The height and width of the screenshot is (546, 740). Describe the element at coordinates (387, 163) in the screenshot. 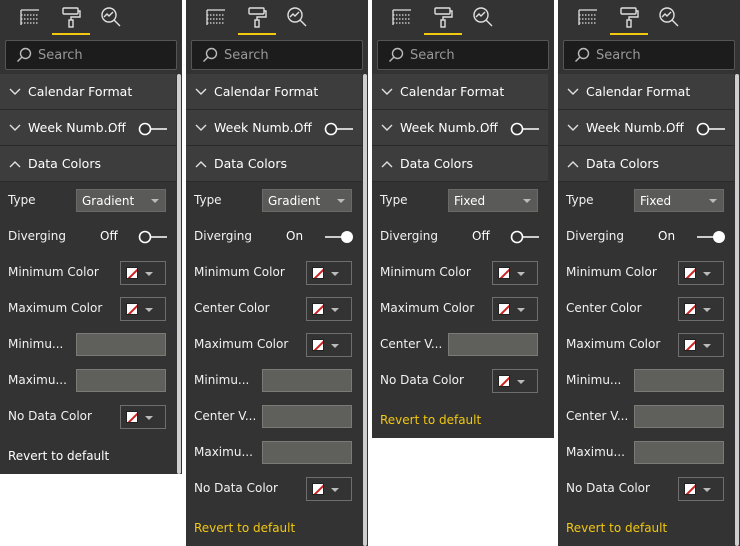

I see `chevron-up-icon` at that location.